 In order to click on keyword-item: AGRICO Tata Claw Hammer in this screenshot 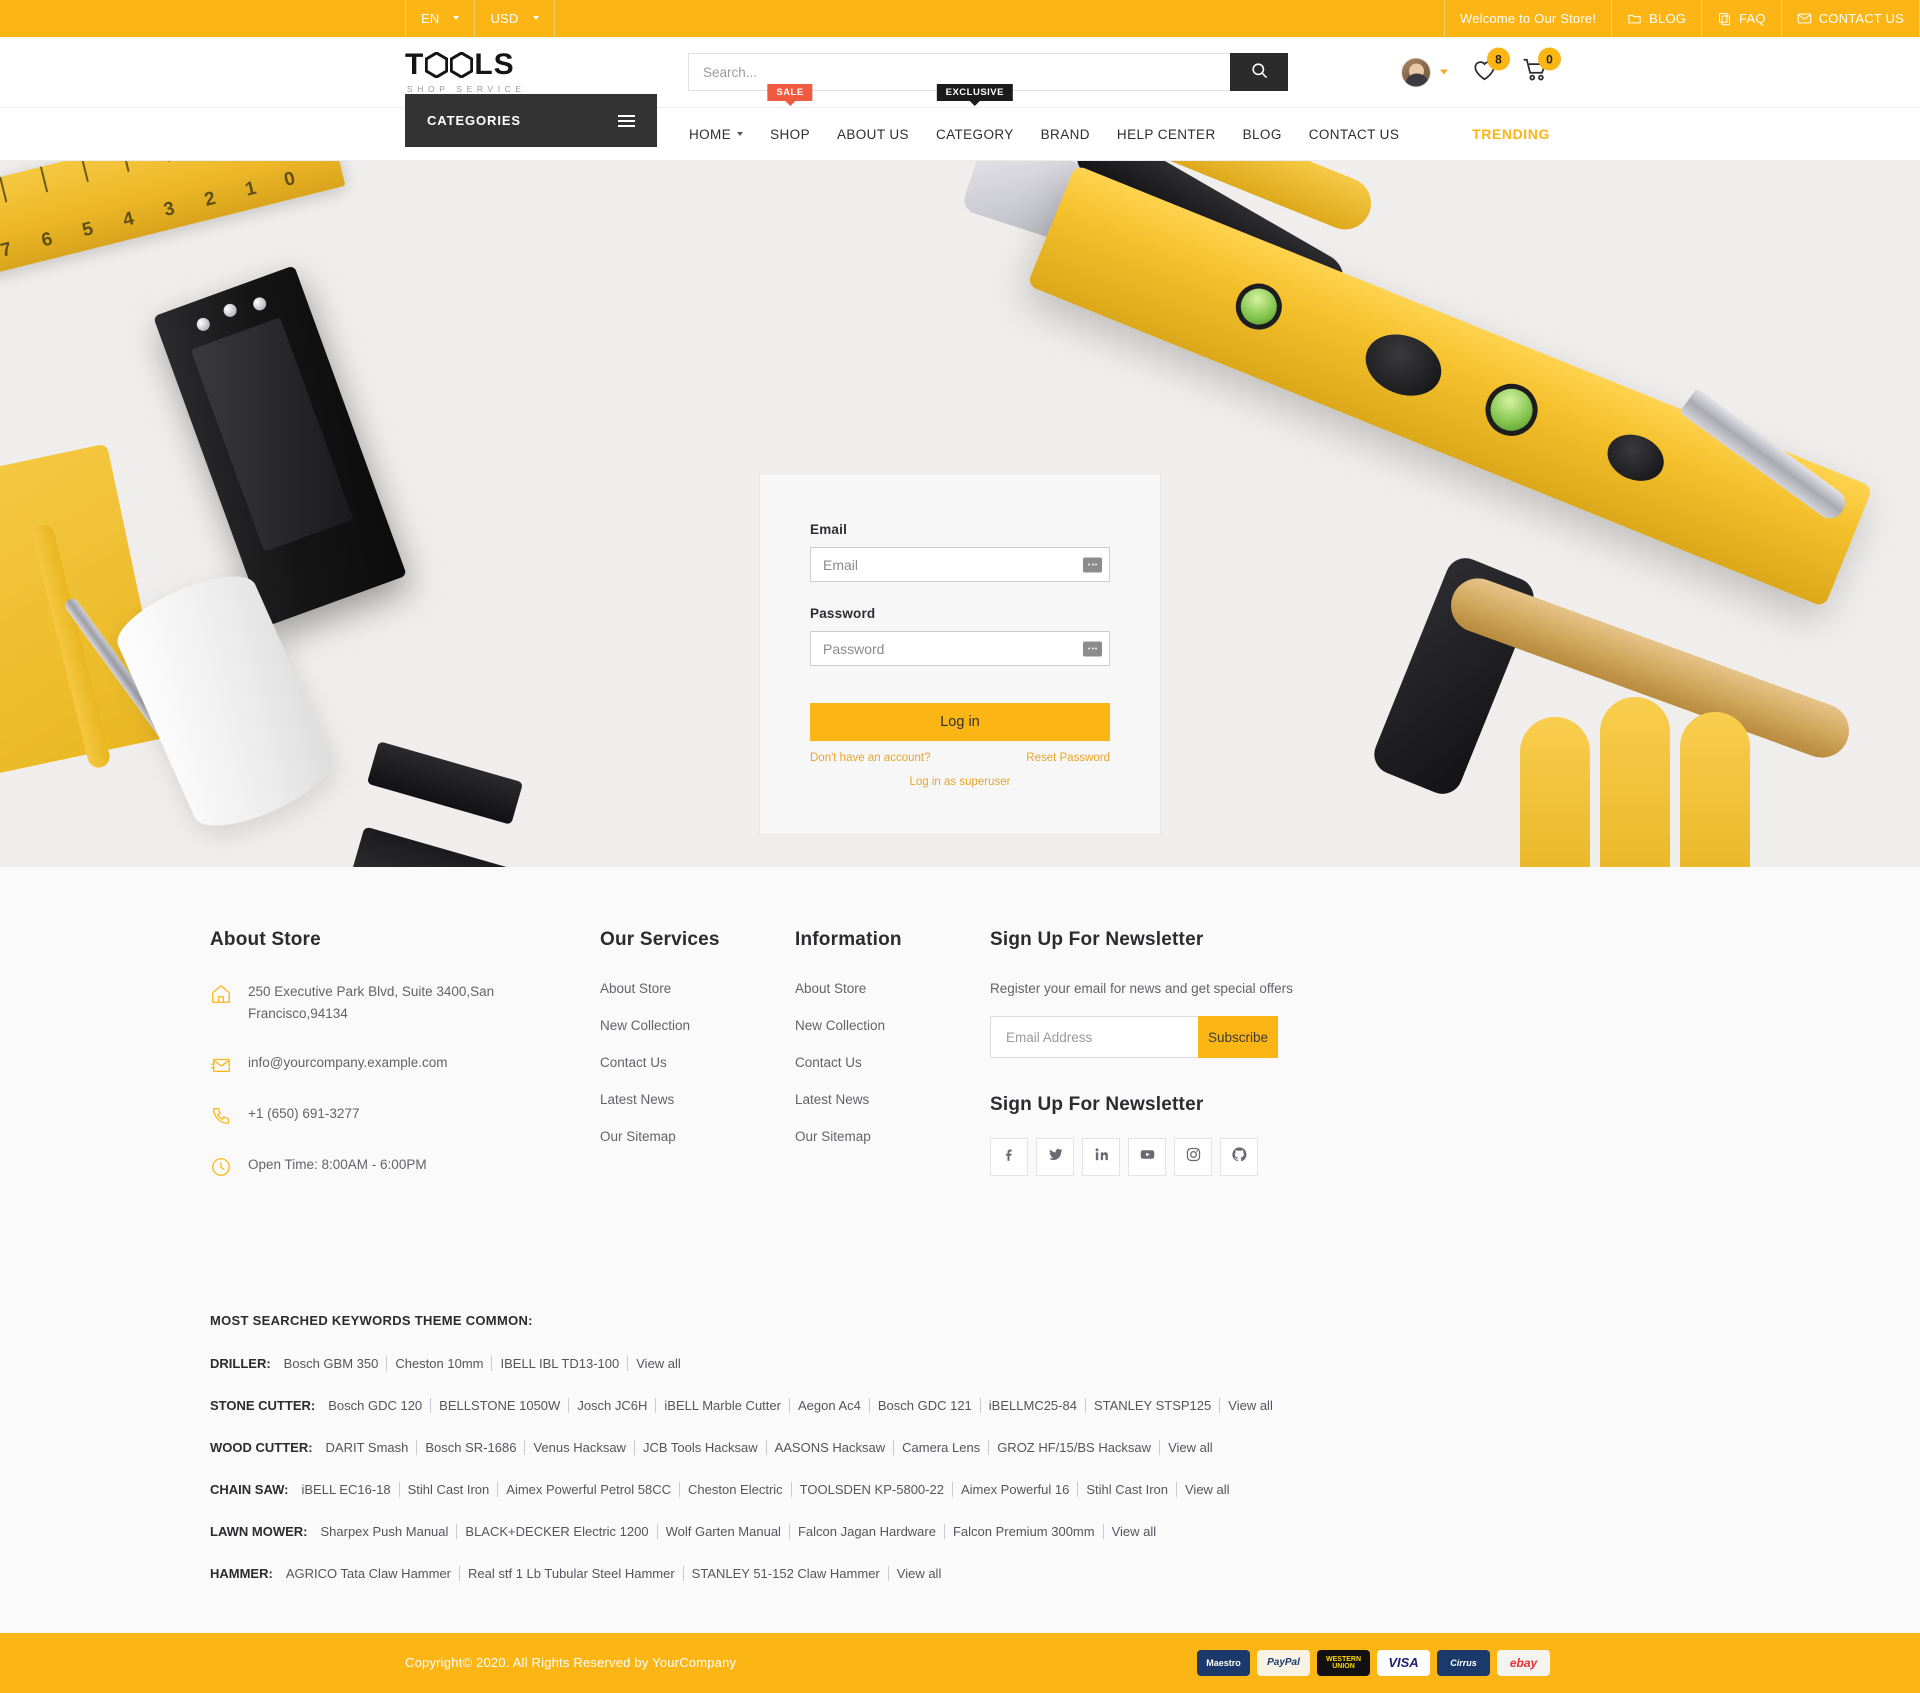, I will do `click(369, 1573)`.